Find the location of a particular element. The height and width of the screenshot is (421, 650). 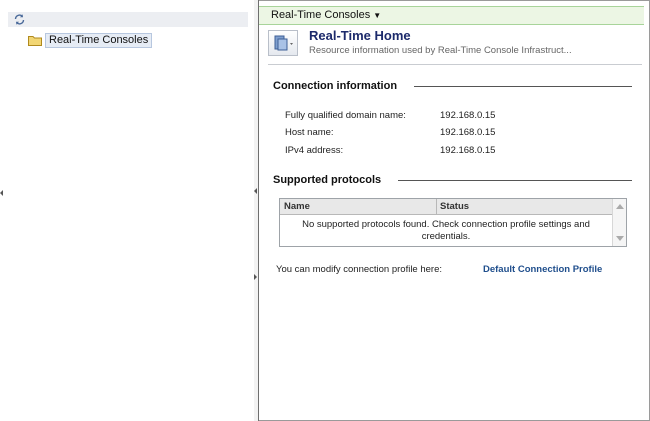

tree-toolbar is located at coordinates (128, 19).